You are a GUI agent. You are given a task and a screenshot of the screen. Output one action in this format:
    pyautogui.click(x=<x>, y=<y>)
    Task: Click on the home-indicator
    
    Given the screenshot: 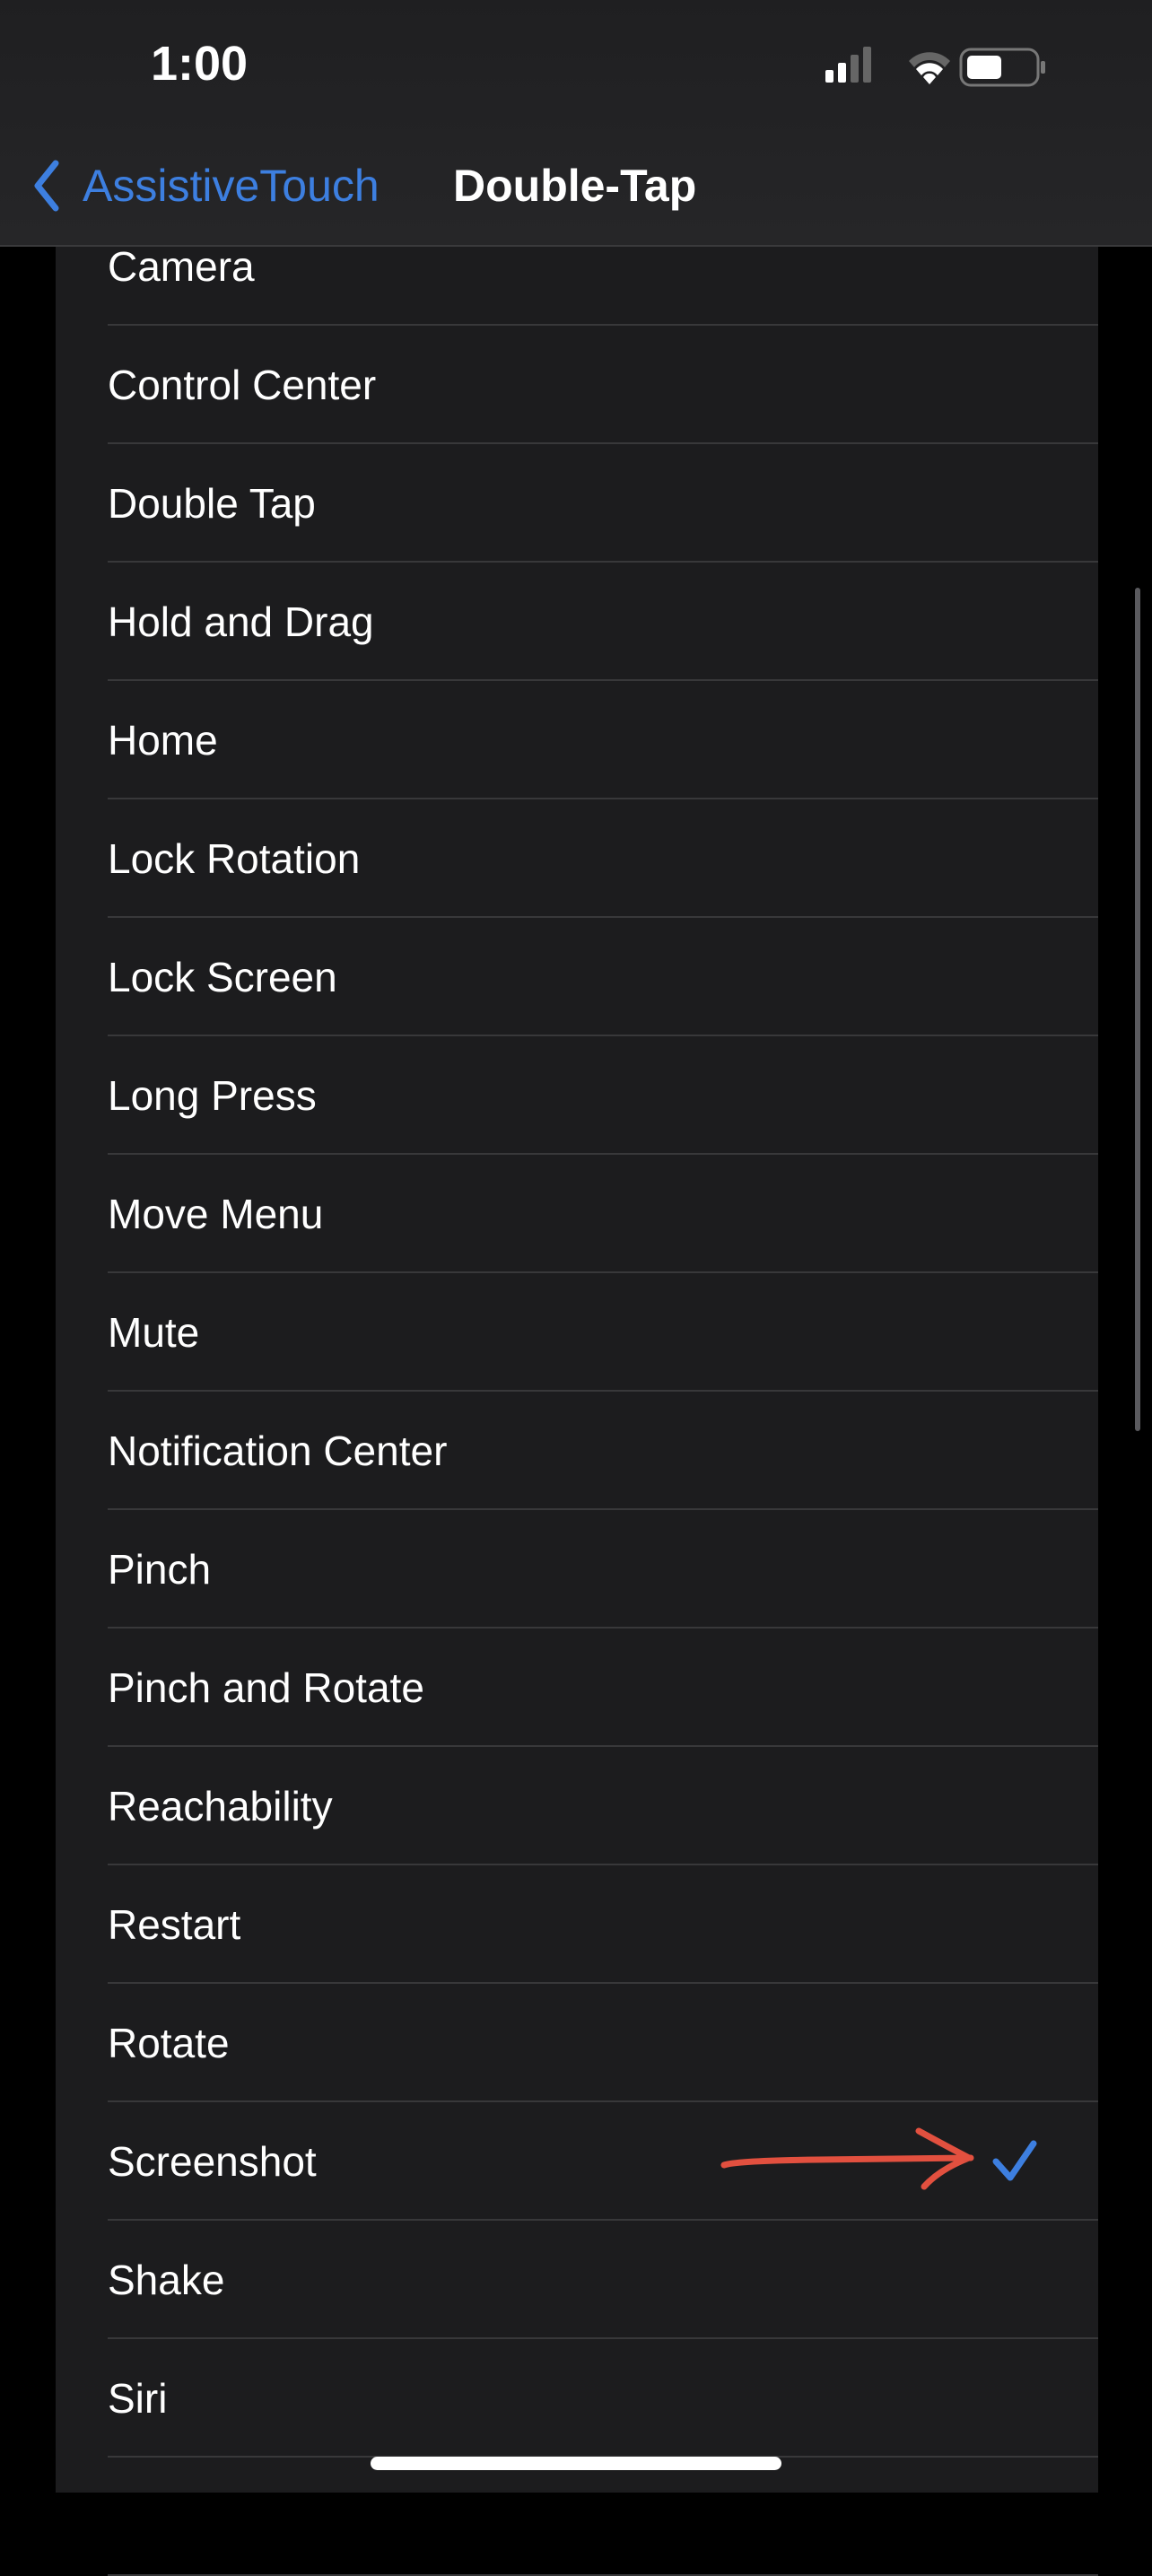 What is the action you would take?
    pyautogui.click(x=576, y=2463)
    